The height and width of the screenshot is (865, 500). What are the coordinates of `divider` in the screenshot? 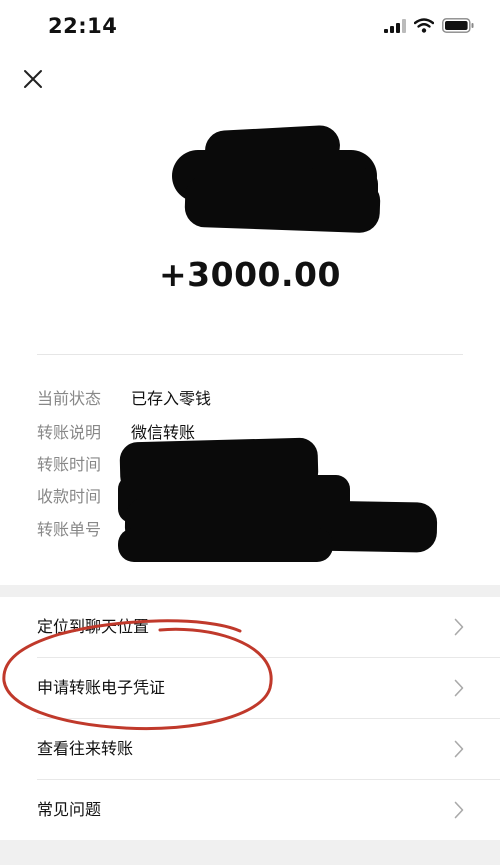 It's located at (250, 354).